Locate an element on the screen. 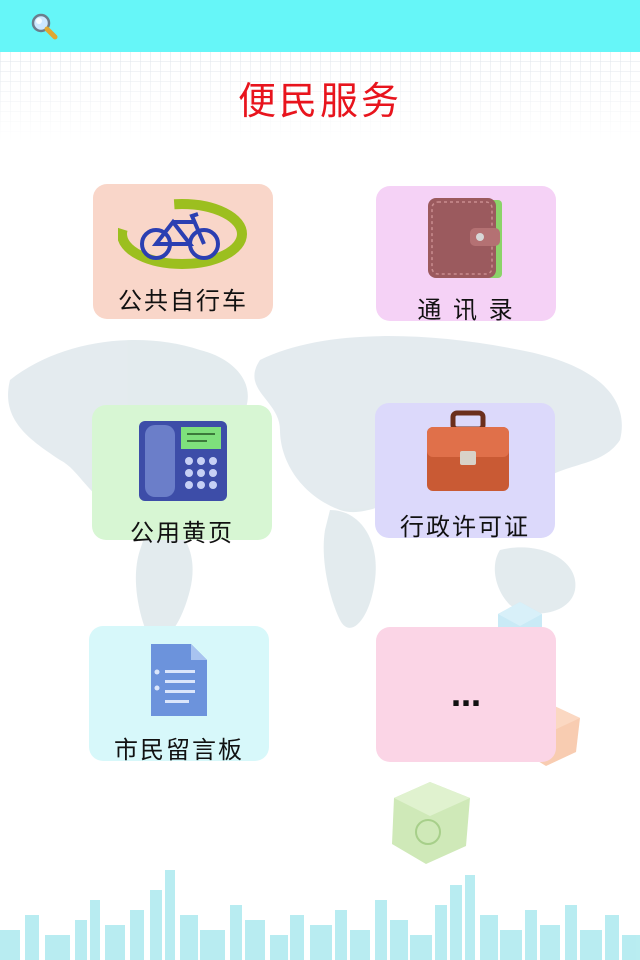 The image size is (640, 960). tile-label: 通 讯 录 is located at coordinates (466, 310).